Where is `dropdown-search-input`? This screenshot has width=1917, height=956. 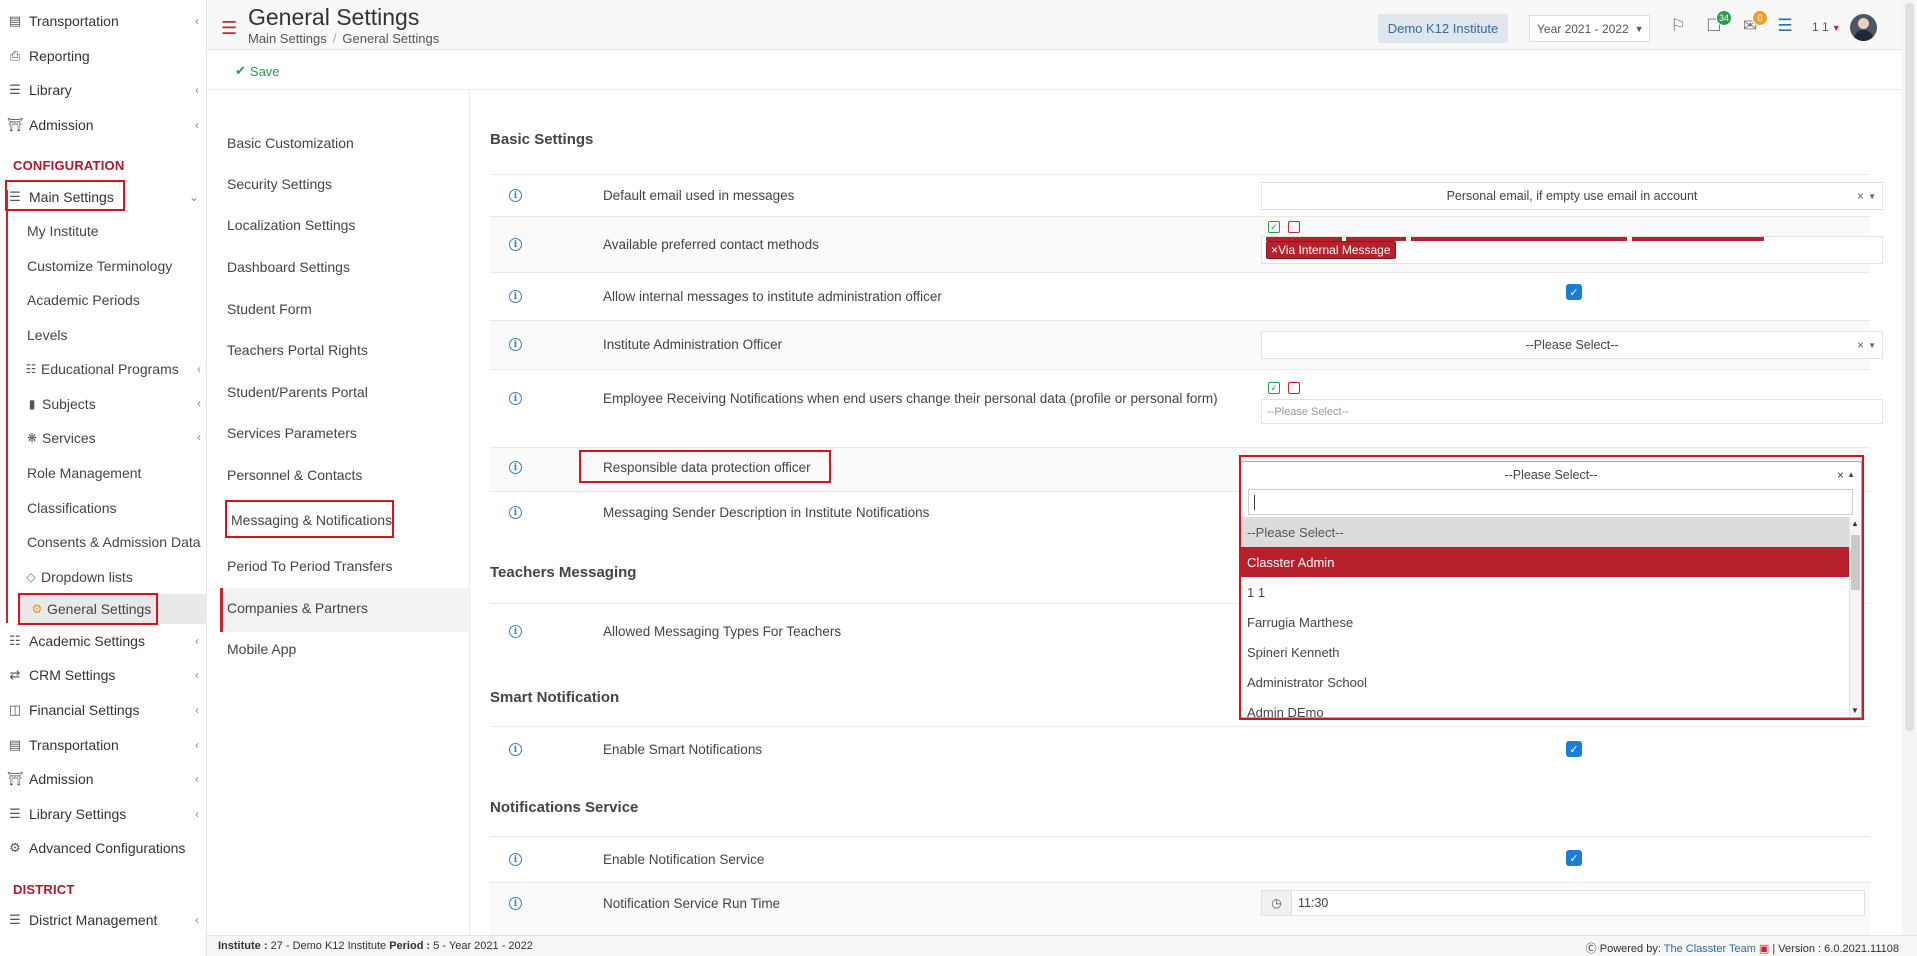
dropdown-search-input is located at coordinates (1550, 502).